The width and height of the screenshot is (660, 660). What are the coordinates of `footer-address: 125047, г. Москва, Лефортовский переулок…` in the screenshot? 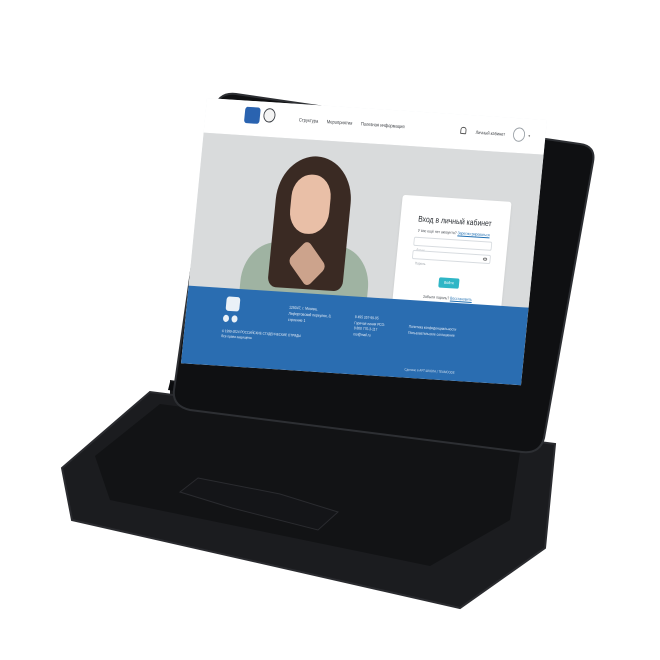 It's located at (309, 313).